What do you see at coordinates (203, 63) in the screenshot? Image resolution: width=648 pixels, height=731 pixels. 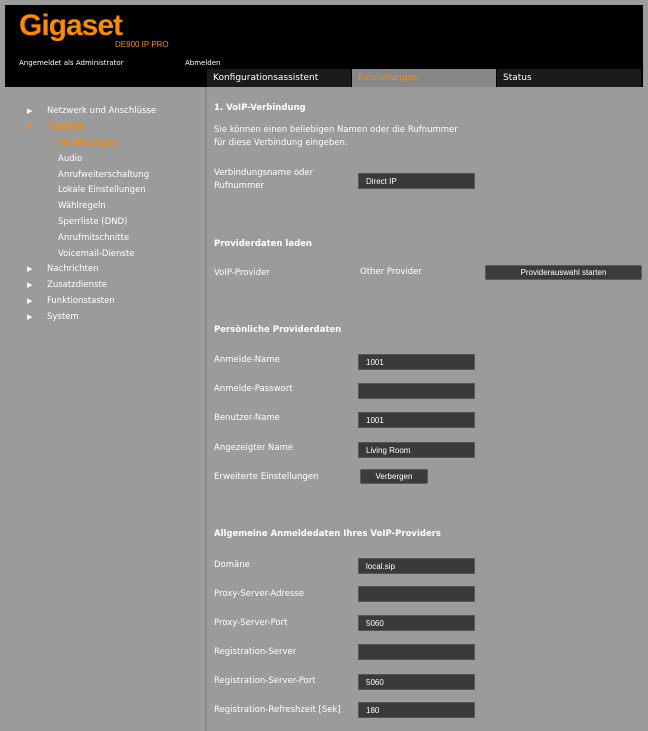 I see `logout-link: Abmelden` at bounding box center [203, 63].